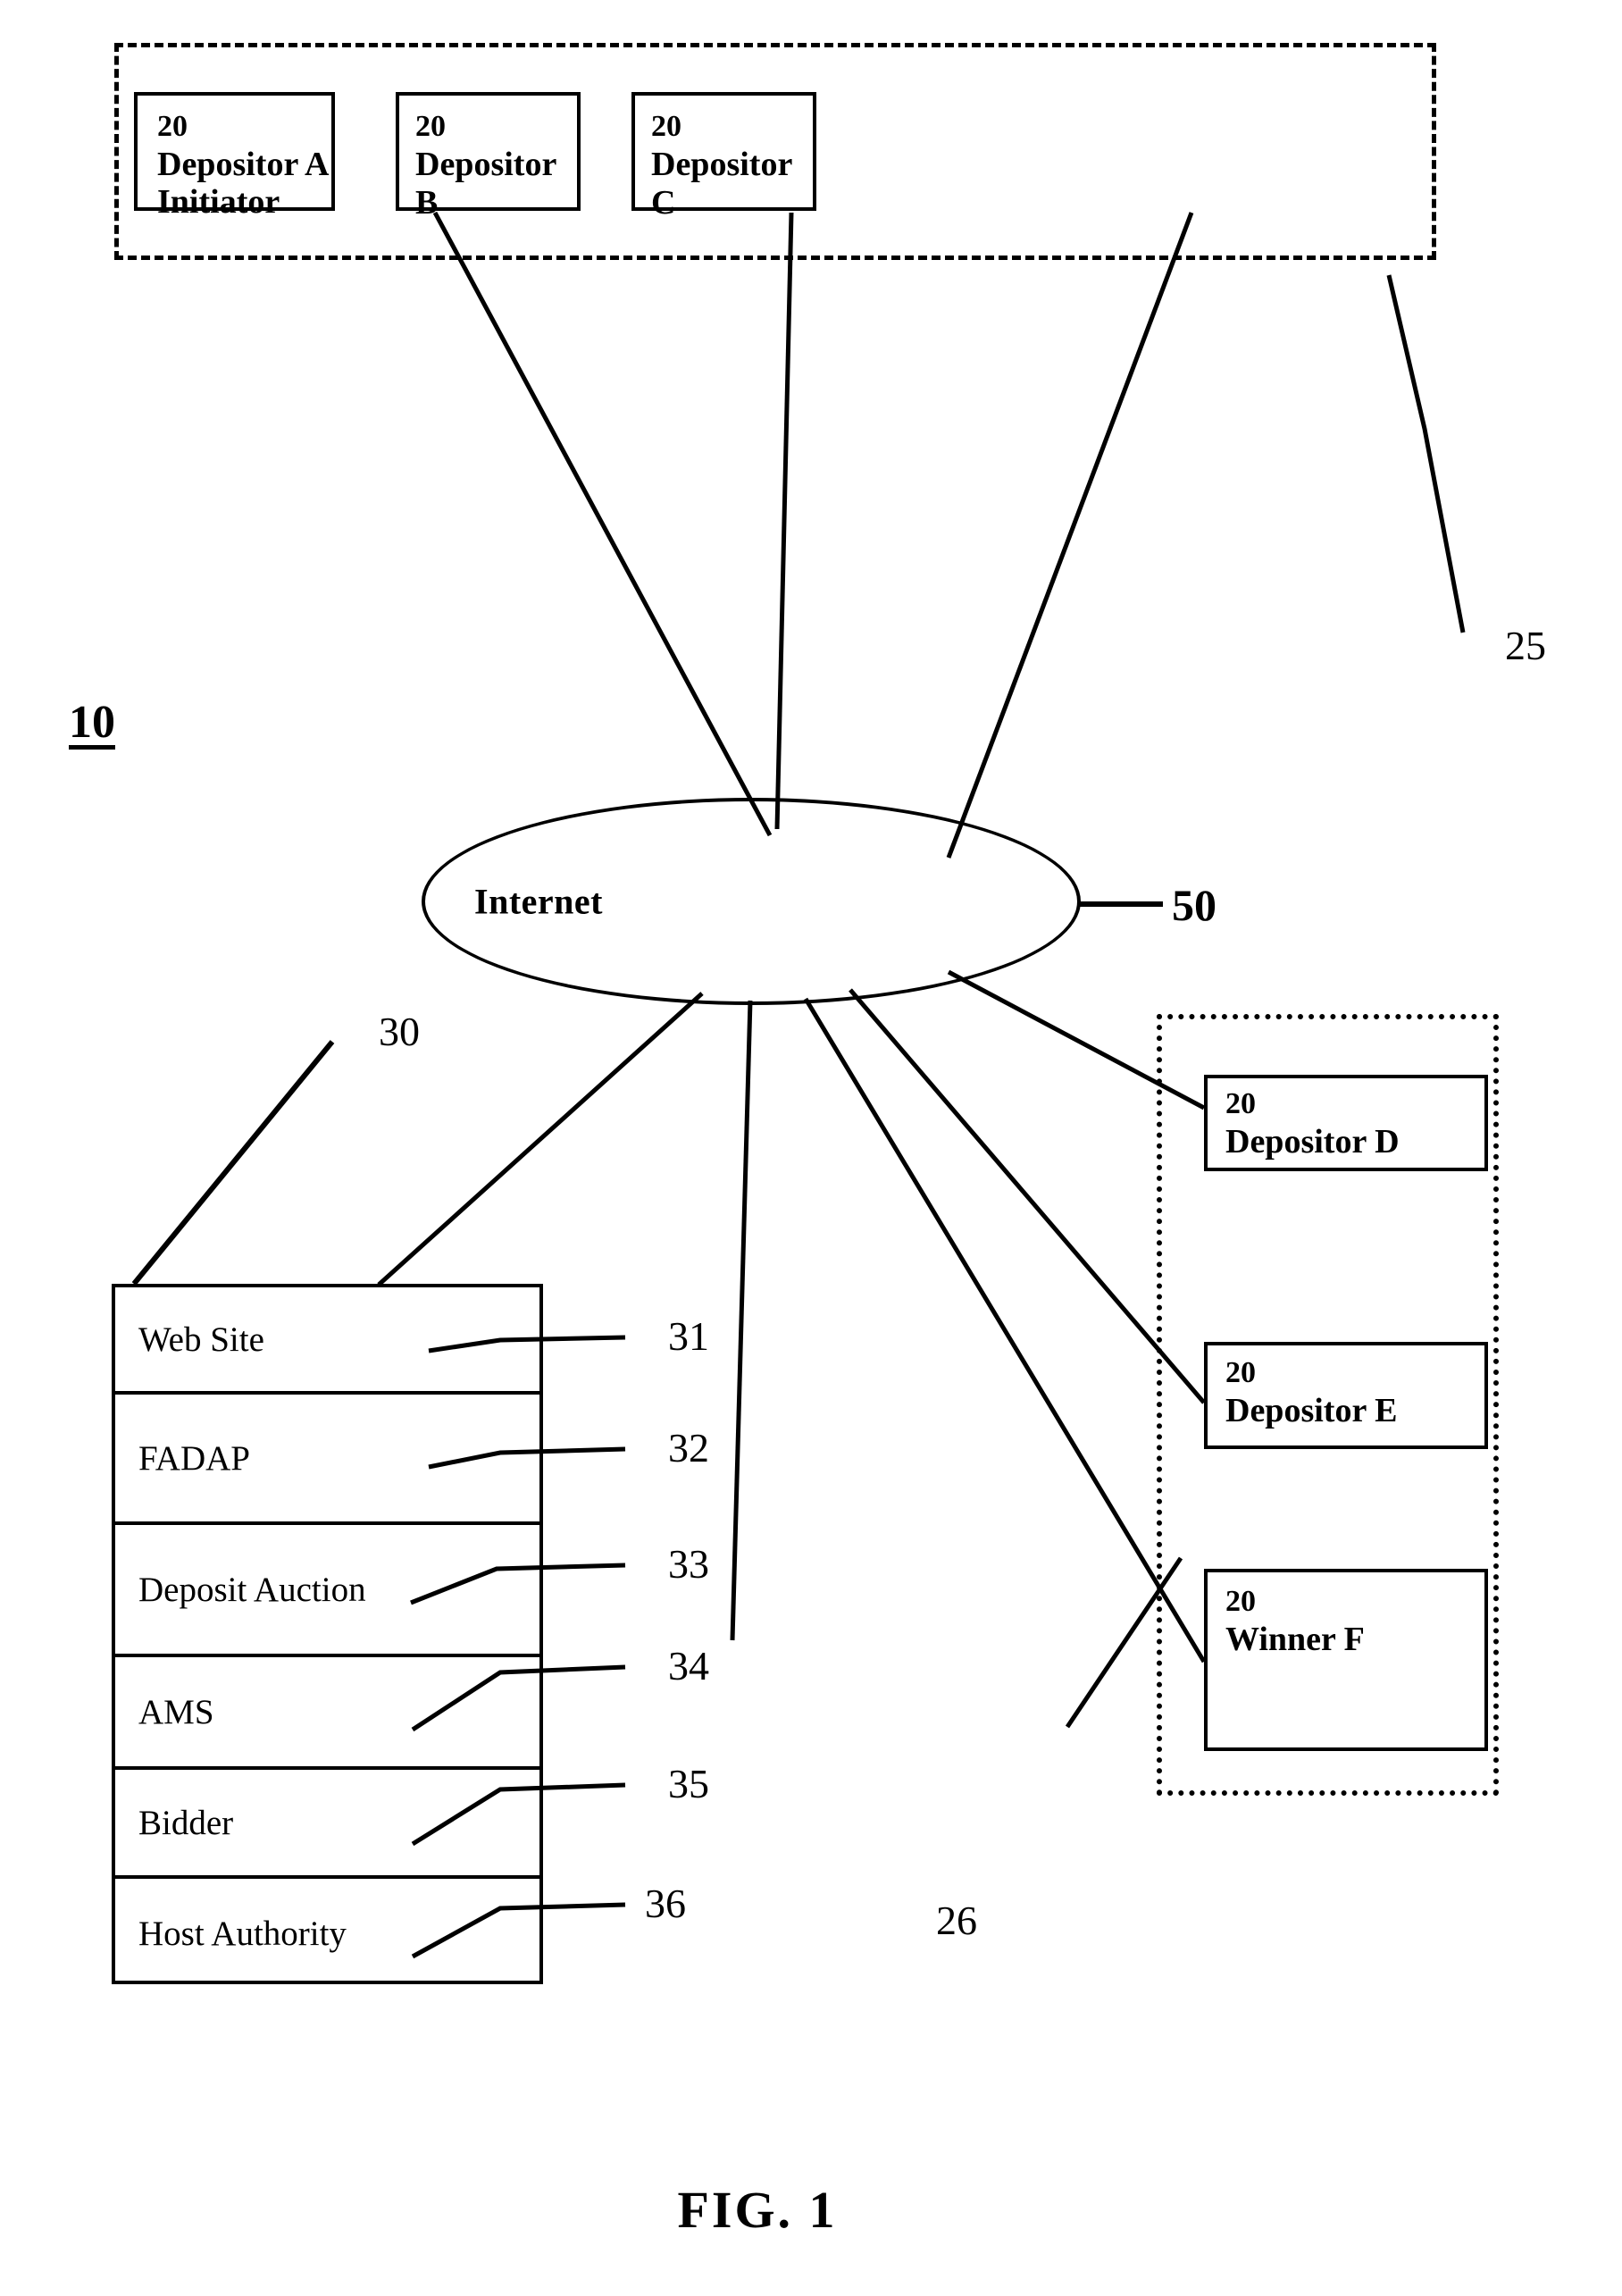  Describe the element at coordinates (431, 127) in the screenshot. I see `depositor-b-ref: 20` at that location.